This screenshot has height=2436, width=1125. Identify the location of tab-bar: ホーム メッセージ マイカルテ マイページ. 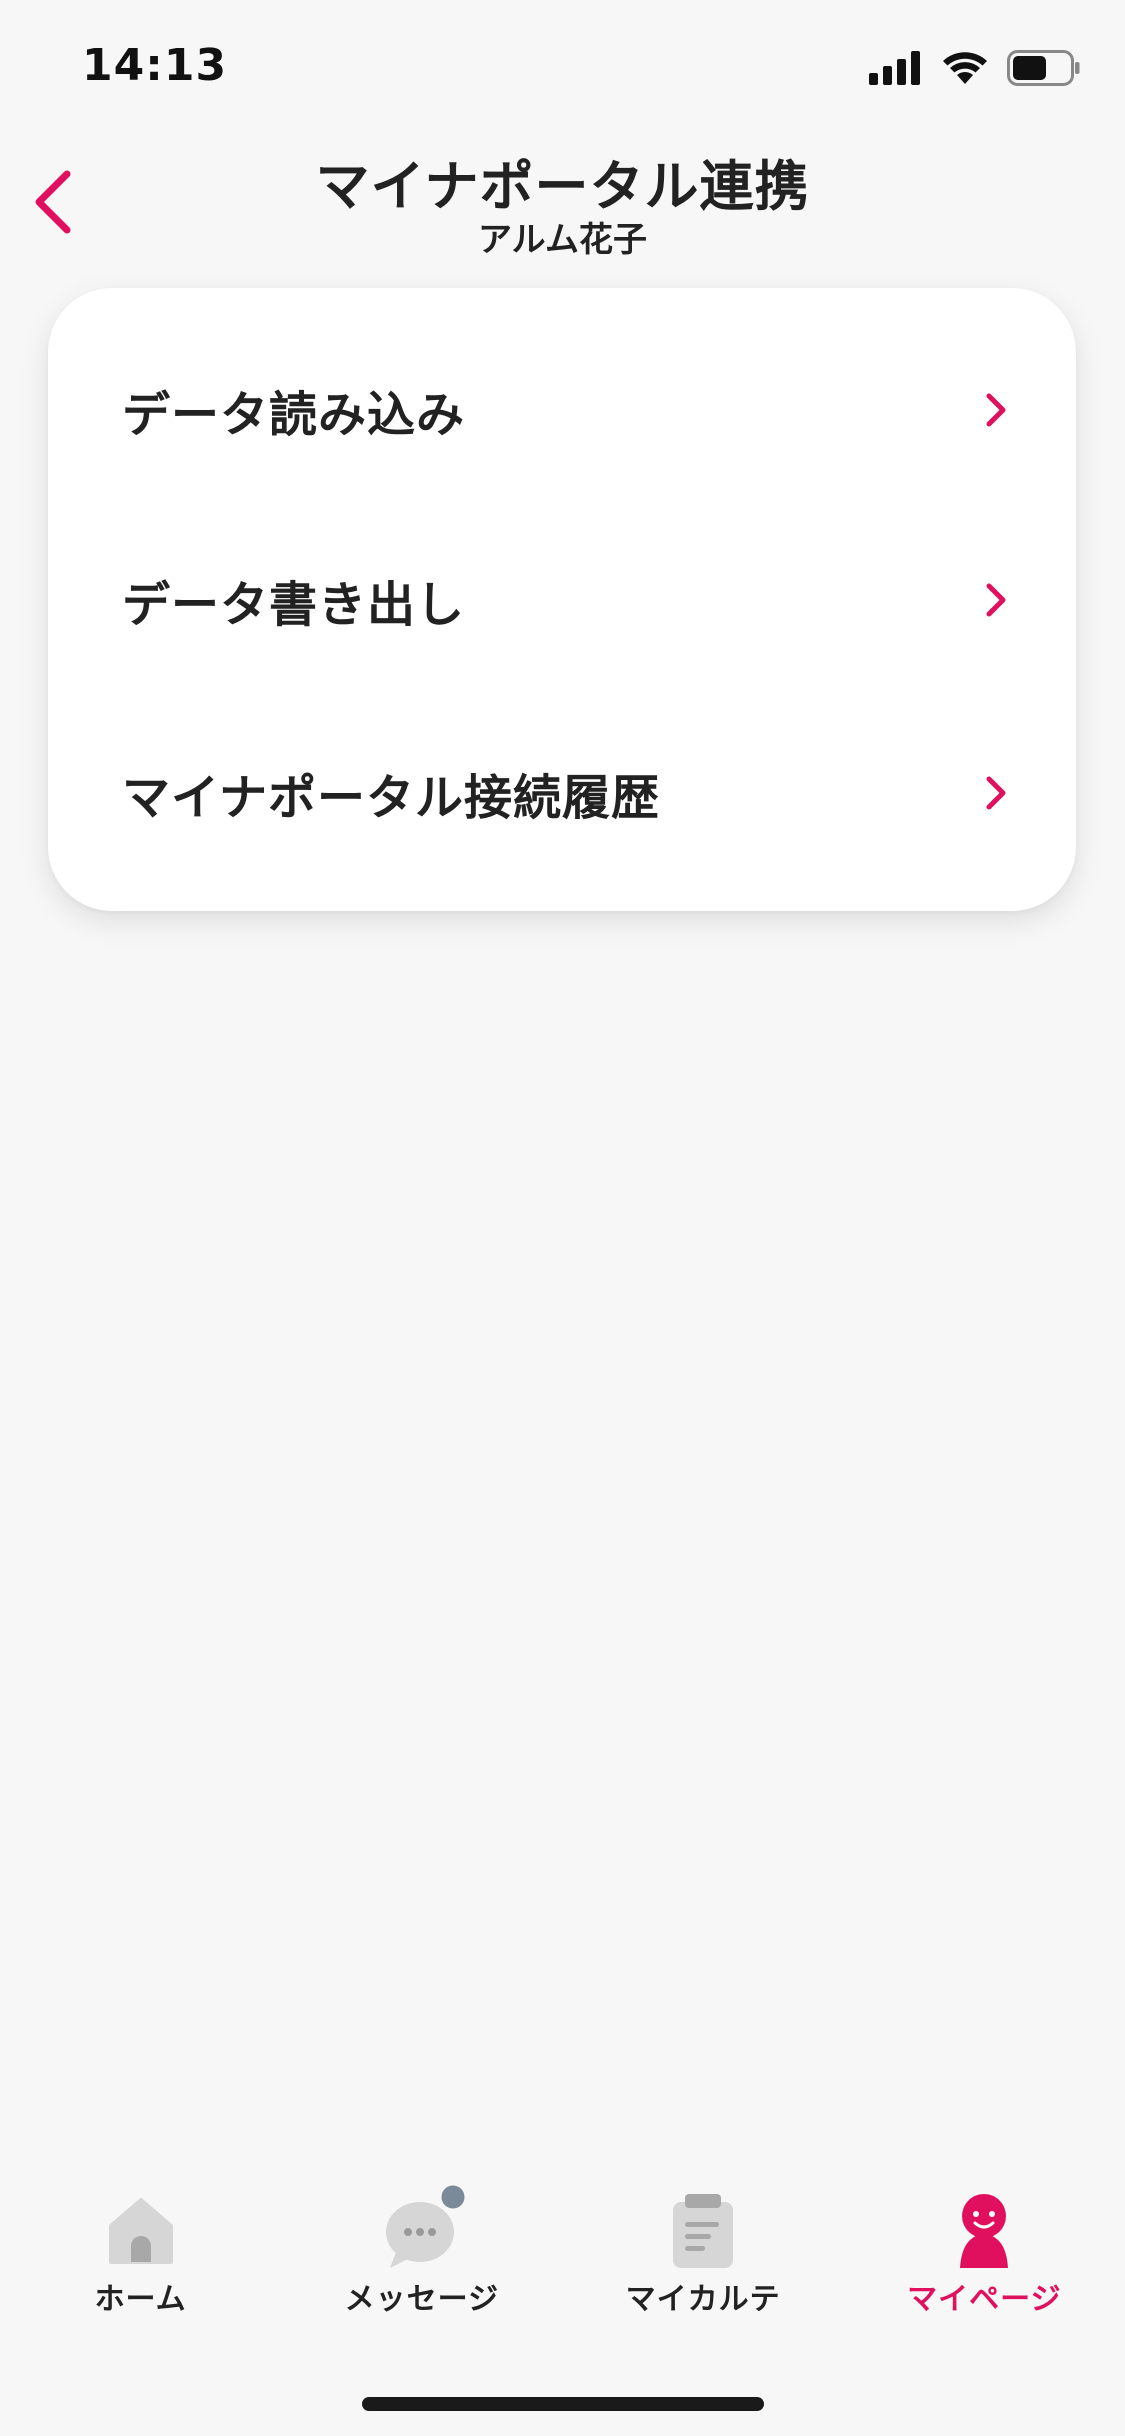
(562, 2261).